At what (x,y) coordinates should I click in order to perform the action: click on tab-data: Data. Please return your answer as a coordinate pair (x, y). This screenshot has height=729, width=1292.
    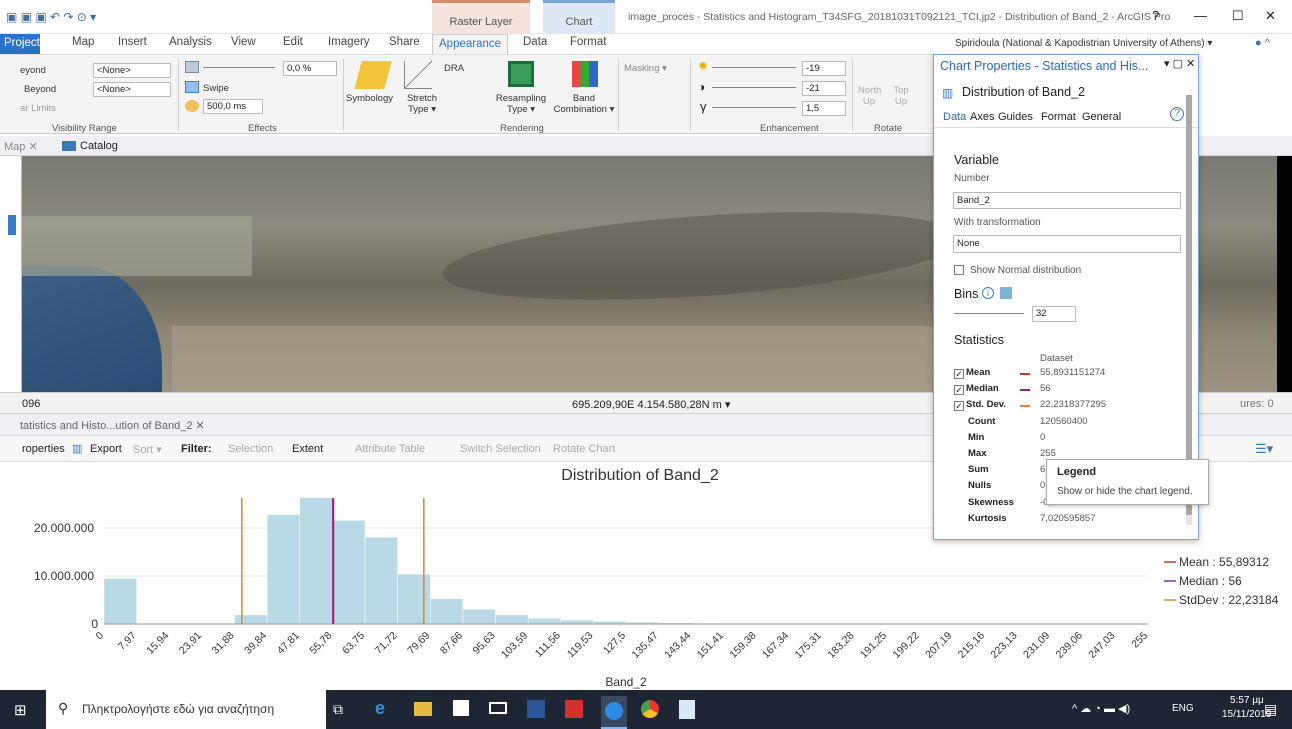
    Looking at the image, I should click on (535, 42).